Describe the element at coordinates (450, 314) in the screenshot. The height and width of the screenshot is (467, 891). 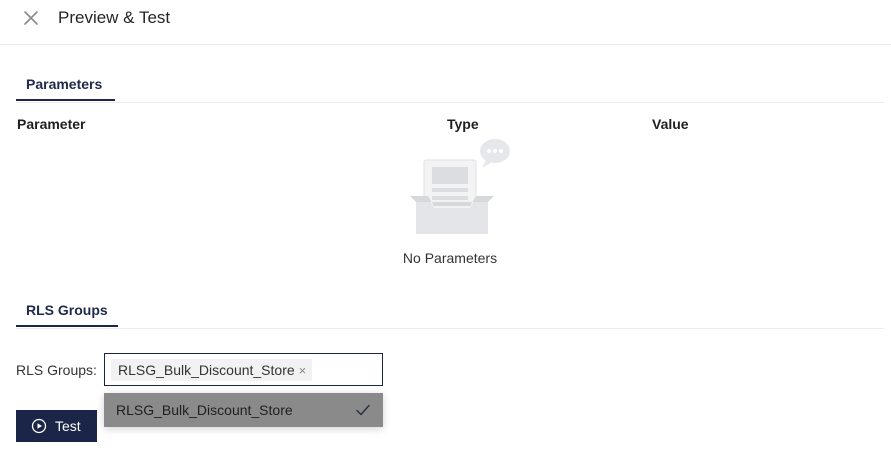
I see `rls-tab-strip: RLS Groups` at that location.